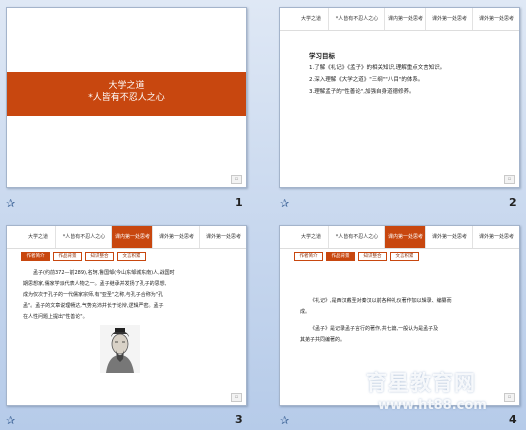  I want to click on paragraph-line: 《礼记》,是西汉戴圣对秦汉以前各种礼仪著作加以辑录、编纂而, so click(381, 301).